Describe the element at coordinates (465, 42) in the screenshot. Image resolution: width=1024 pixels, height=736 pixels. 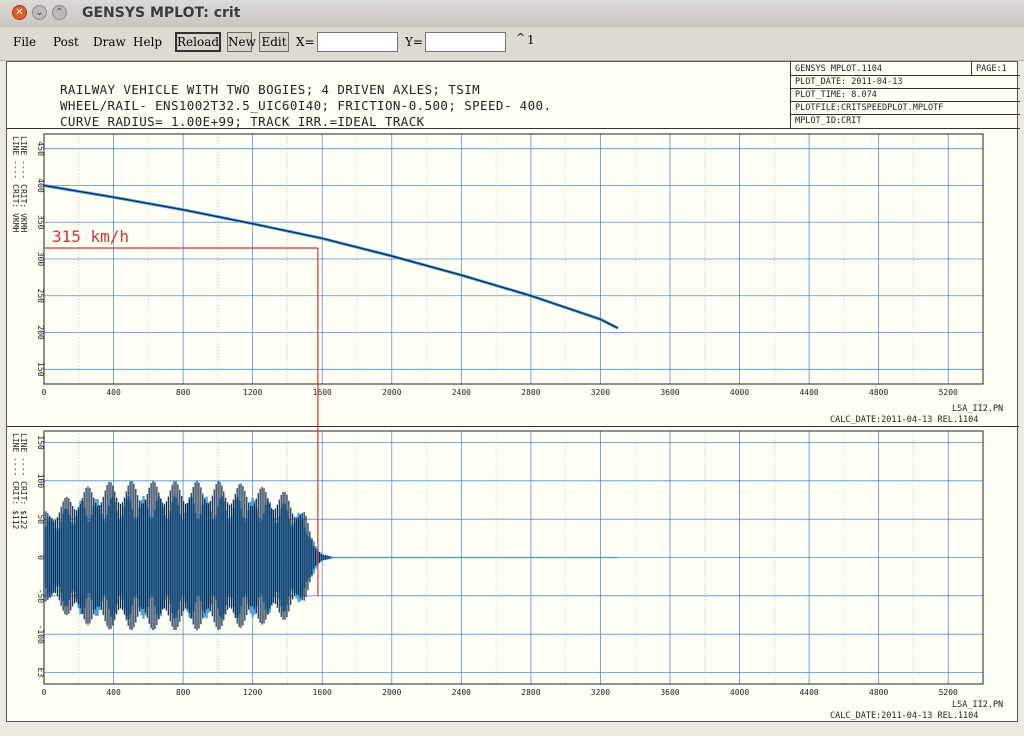
I see `y-input` at that location.